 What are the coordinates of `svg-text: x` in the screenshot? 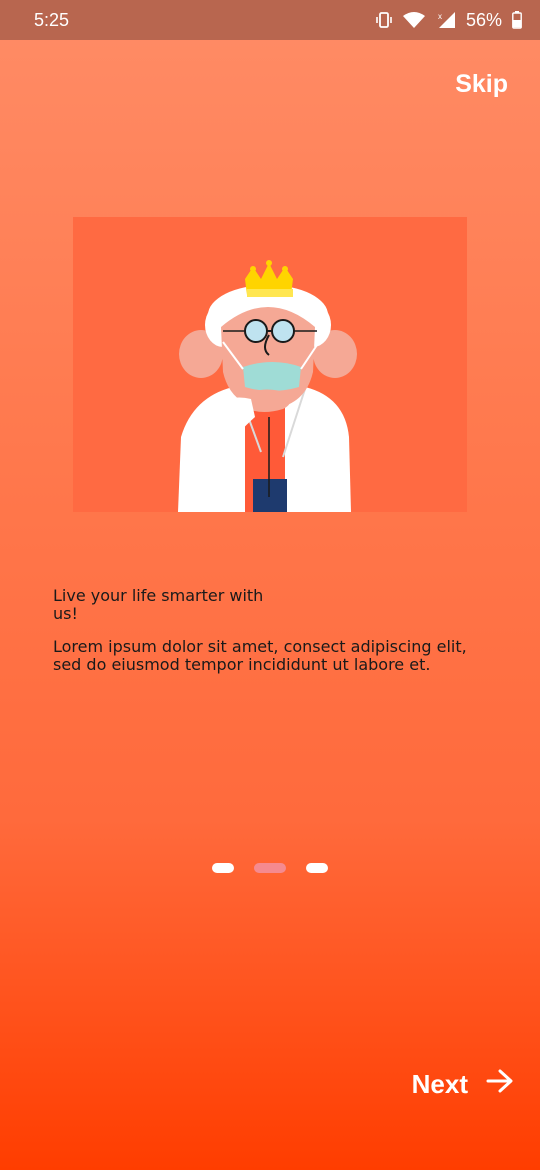 It's located at (440, 16).